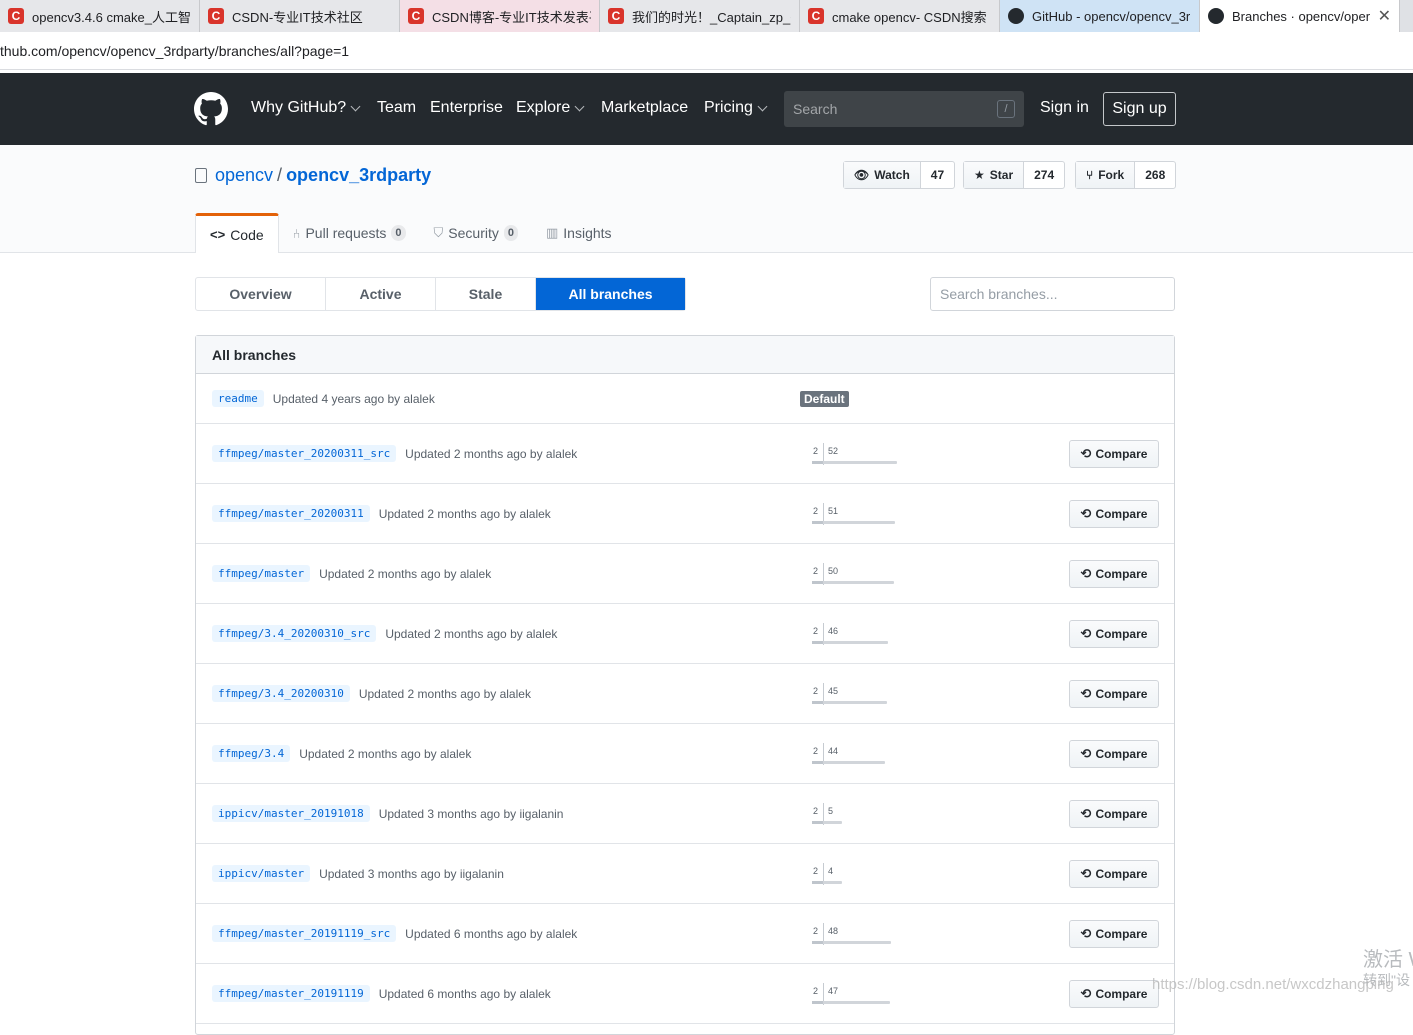  I want to click on branch-filter-nav: Overview Active Stale All branches, so click(440, 294).